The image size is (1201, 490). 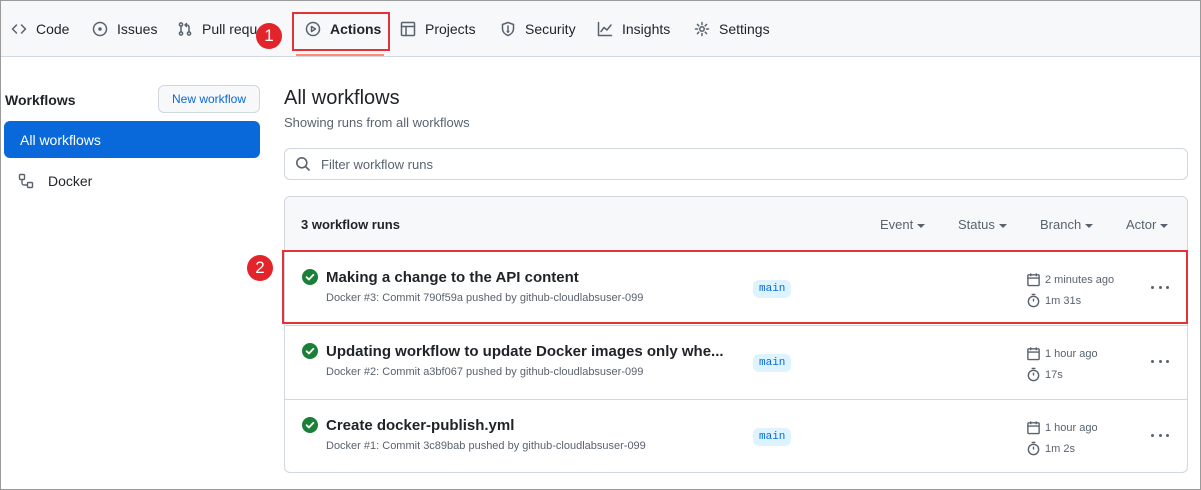 I want to click on tab-projects: Projects, so click(x=438, y=29).